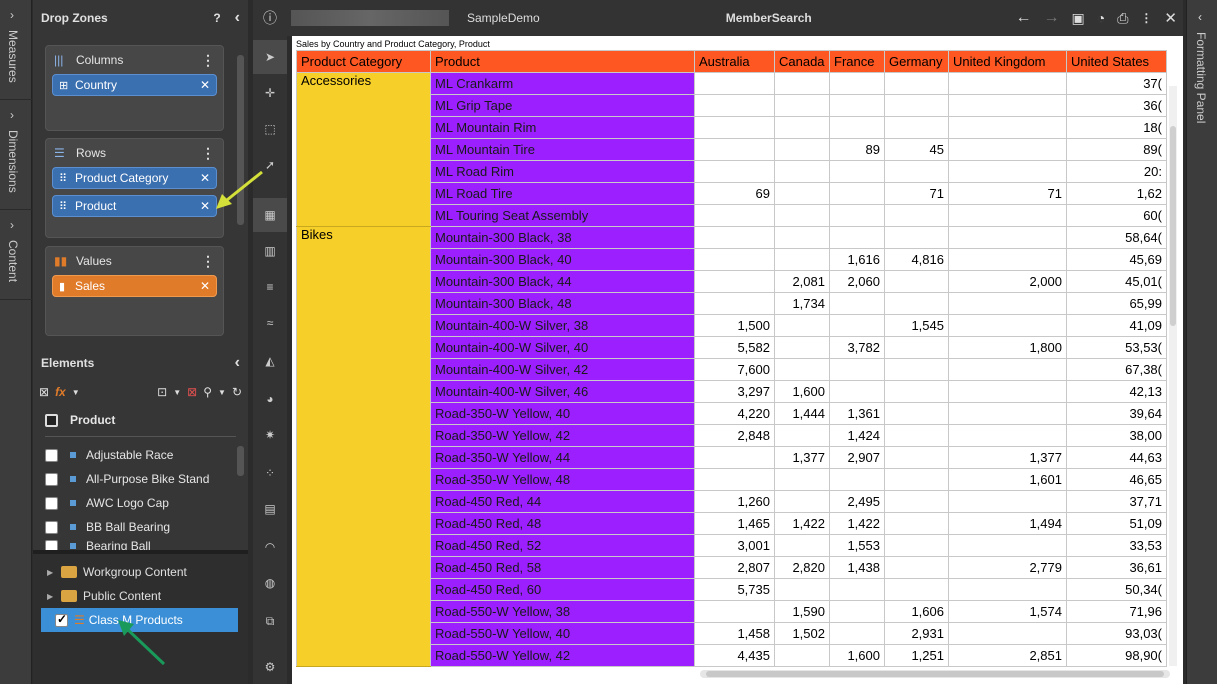 The height and width of the screenshot is (684, 1217). What do you see at coordinates (857, 655) in the screenshot?
I see `value-cell: 1,600` at bounding box center [857, 655].